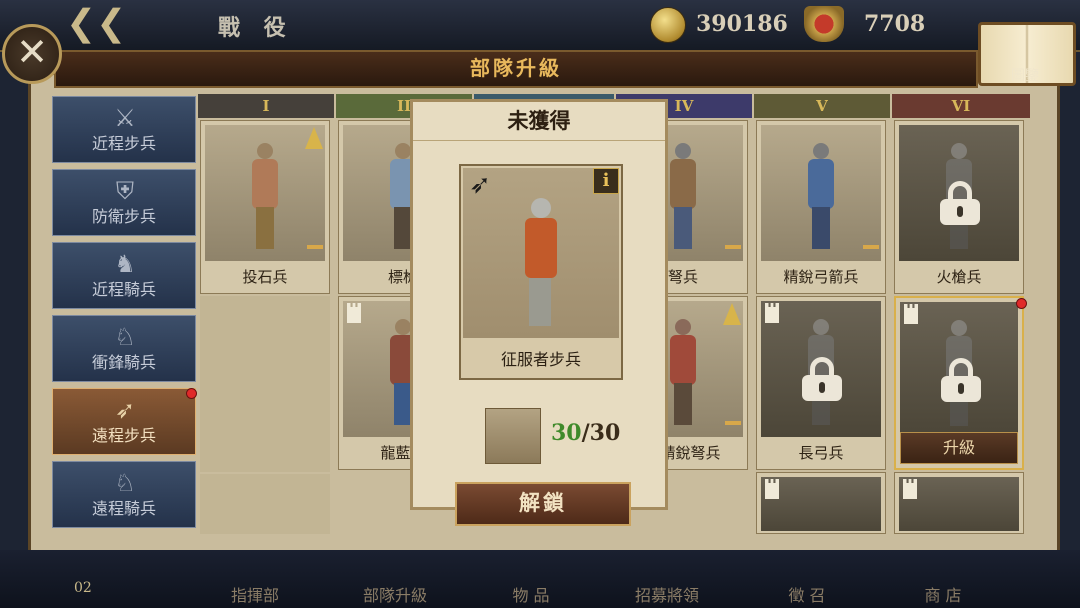 Image resolution: width=1080 pixels, height=608 pixels. Describe the element at coordinates (1025, 76) in the screenshot. I see `codex-label: 圖鑒` at that location.